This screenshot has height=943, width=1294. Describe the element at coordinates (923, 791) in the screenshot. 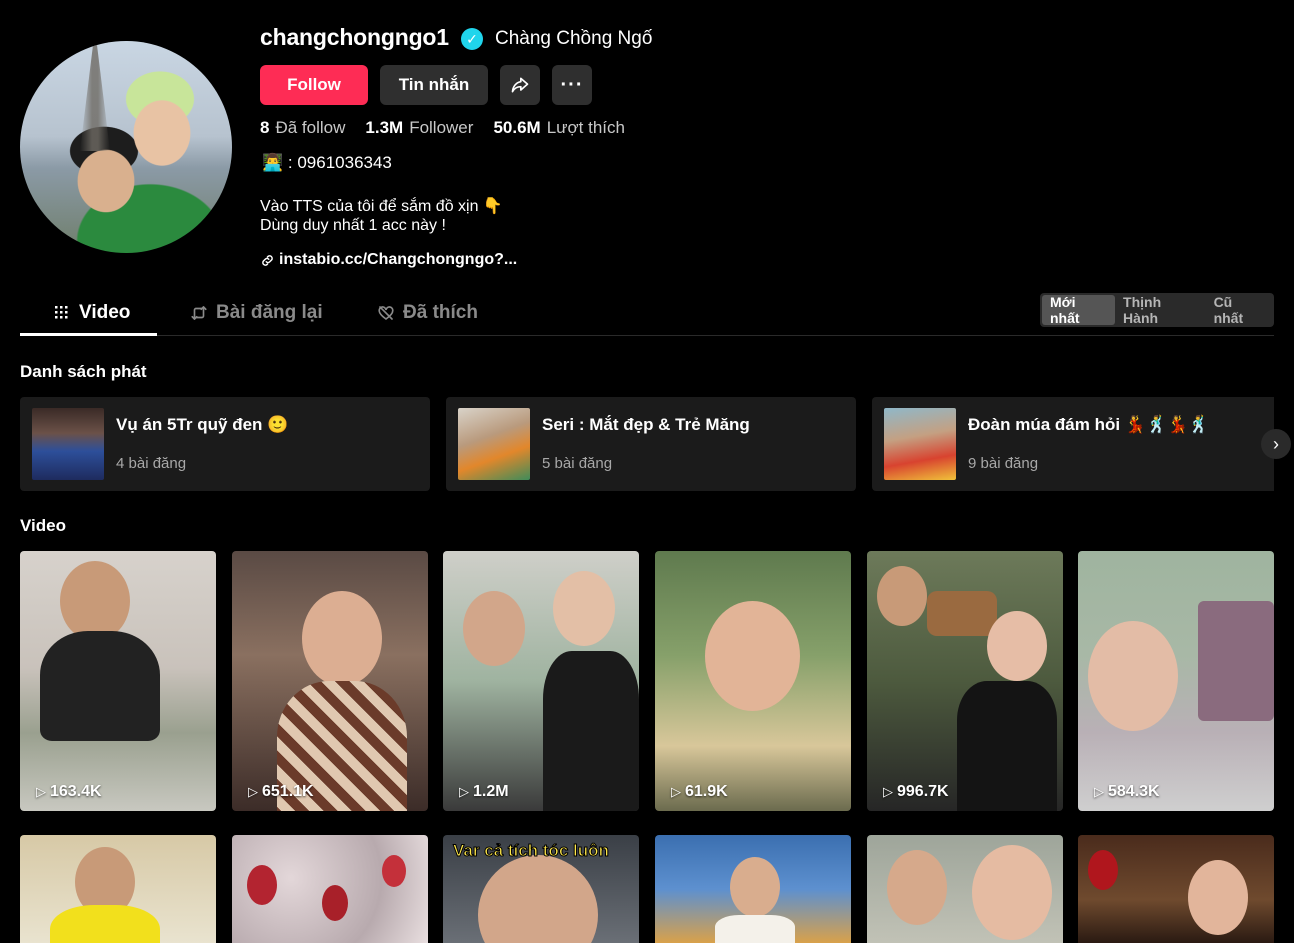

I see `view-count-text: 996.7K` at that location.